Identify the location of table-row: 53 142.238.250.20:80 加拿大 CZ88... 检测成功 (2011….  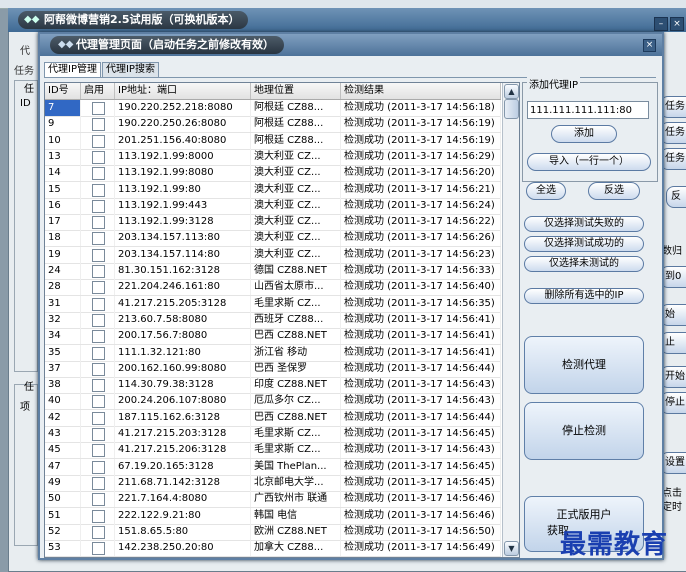
(273, 548).